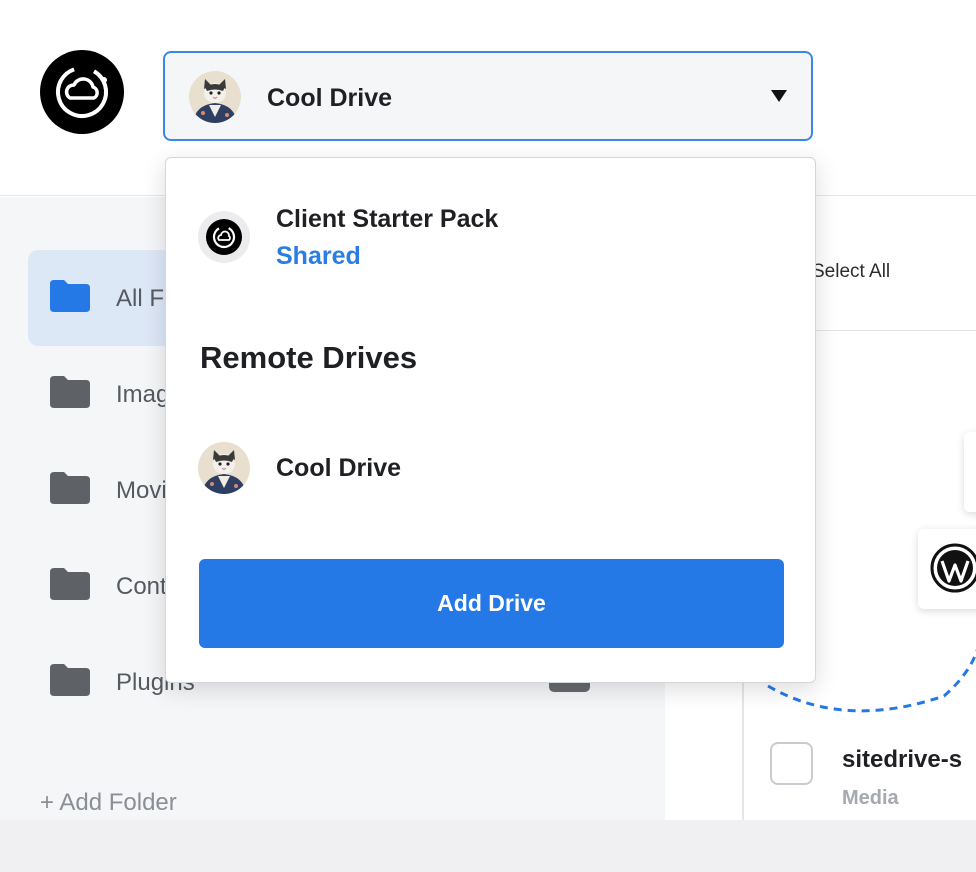 The height and width of the screenshot is (872, 976). Describe the element at coordinates (870, 798) in the screenshot. I see `file-type: Media` at that location.